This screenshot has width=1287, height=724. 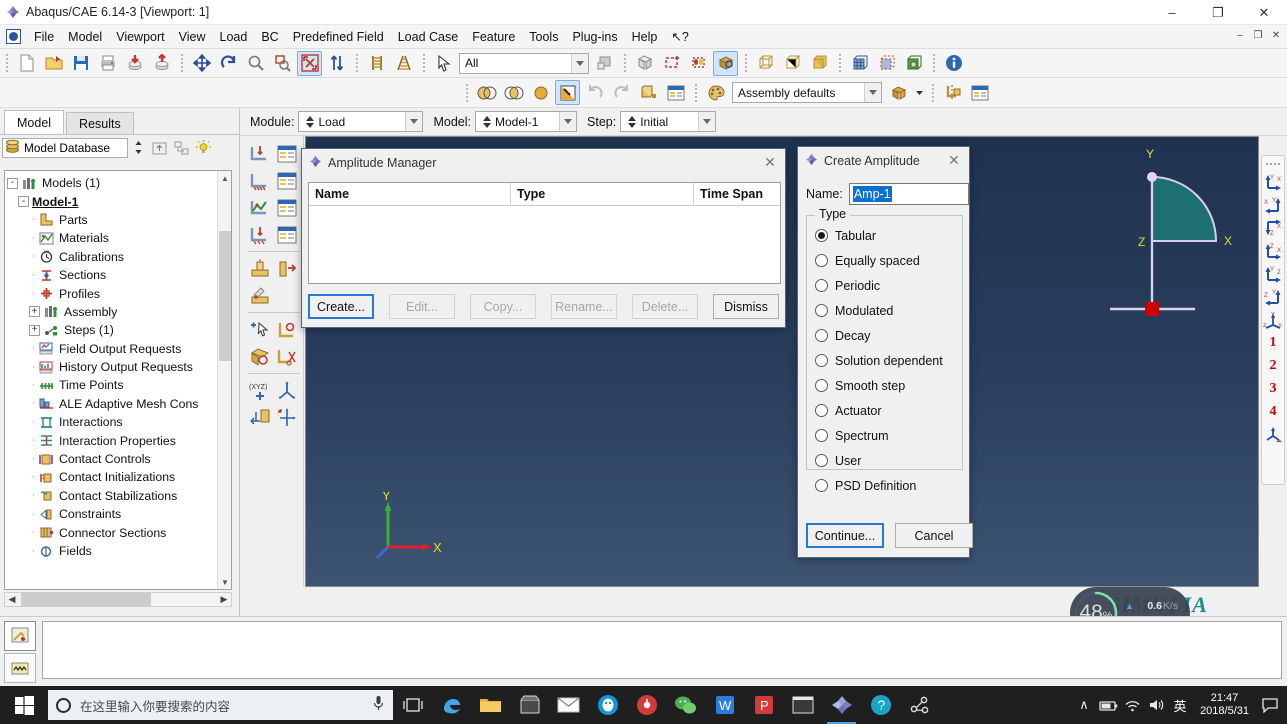 I want to click on menu-bc: BC, so click(x=269, y=37).